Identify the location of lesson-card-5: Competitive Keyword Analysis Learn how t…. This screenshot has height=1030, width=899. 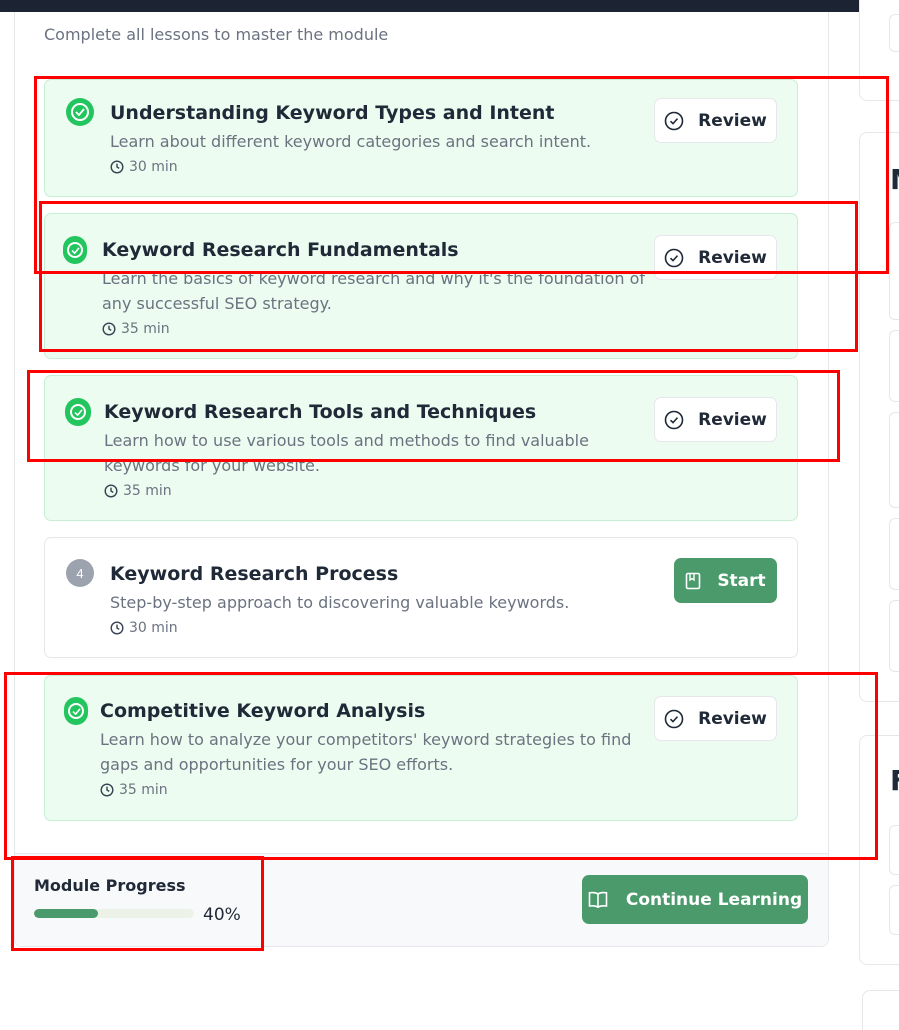
(421, 748).